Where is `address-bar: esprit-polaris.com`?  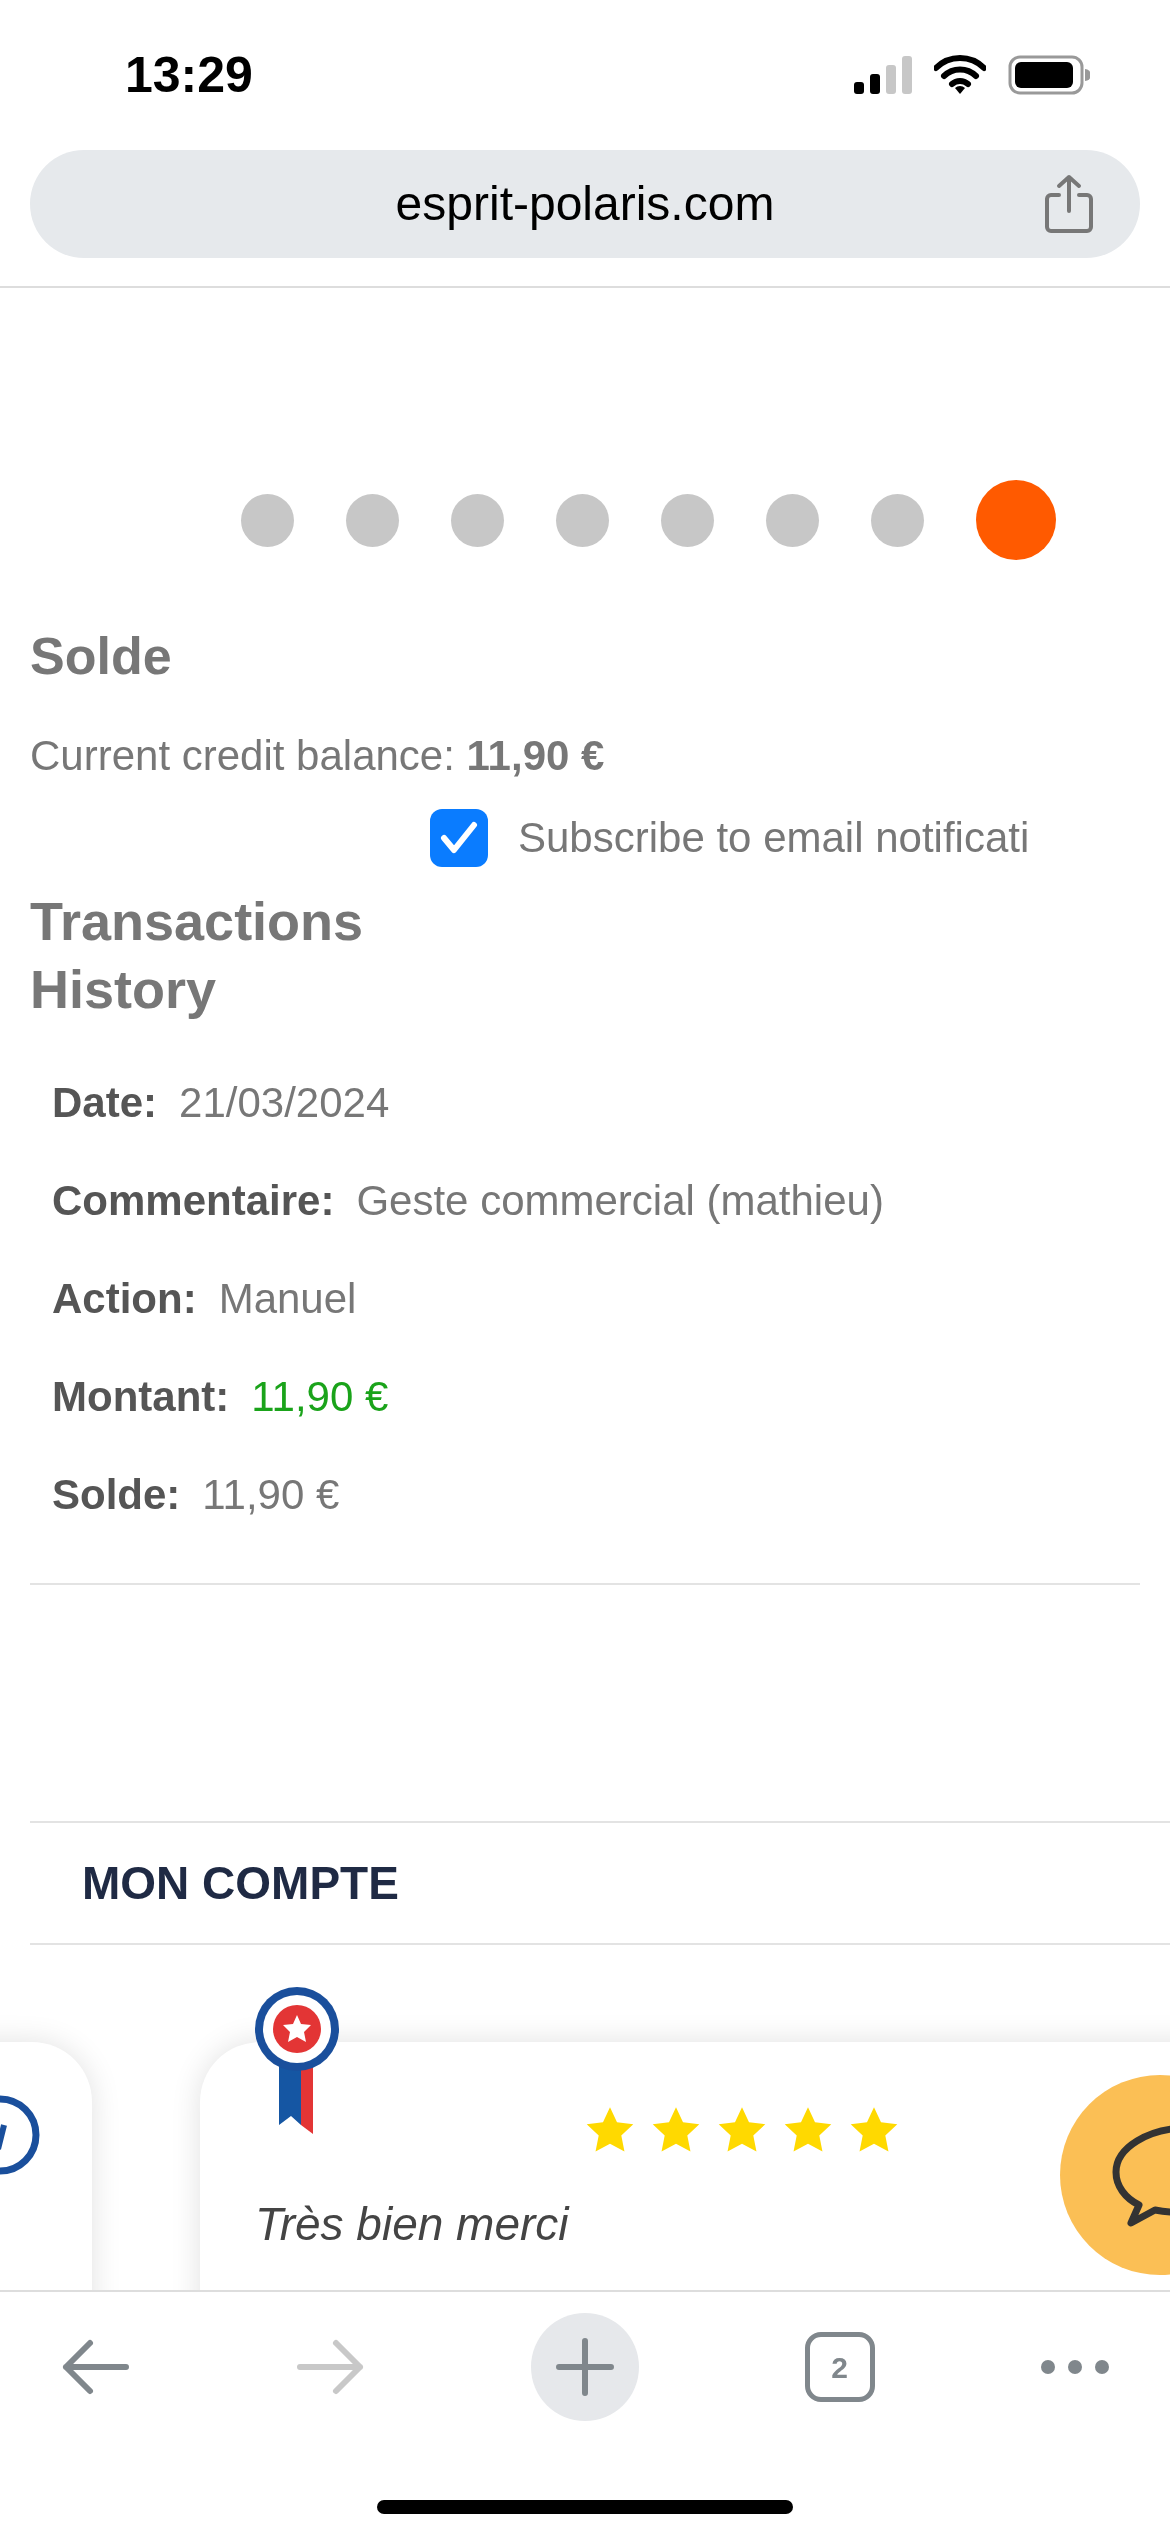 address-bar: esprit-polaris.com is located at coordinates (585, 204).